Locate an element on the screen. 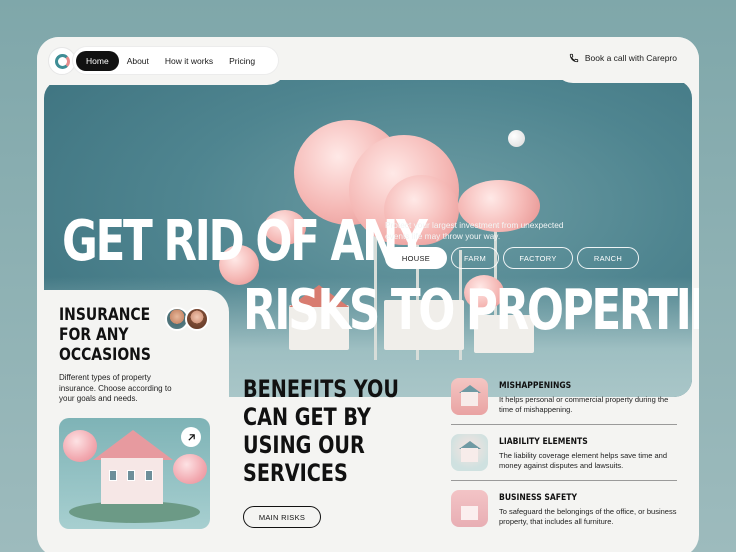 The width and height of the screenshot is (736, 552). thumb-furniture is located at coordinates (469, 513).